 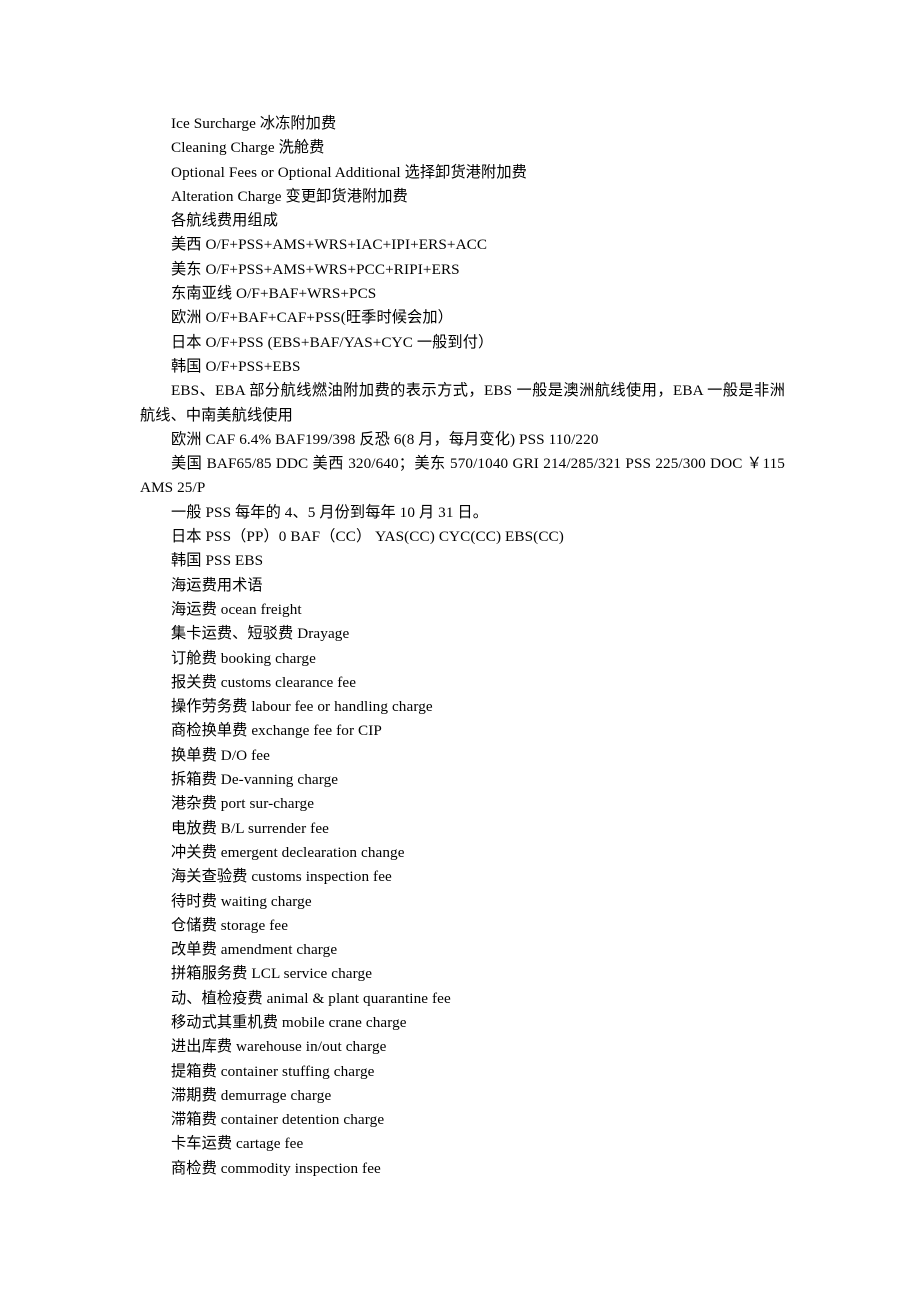 I want to click on term-ocean-freight: 海运费 ocean freight, so click(x=236, y=609).